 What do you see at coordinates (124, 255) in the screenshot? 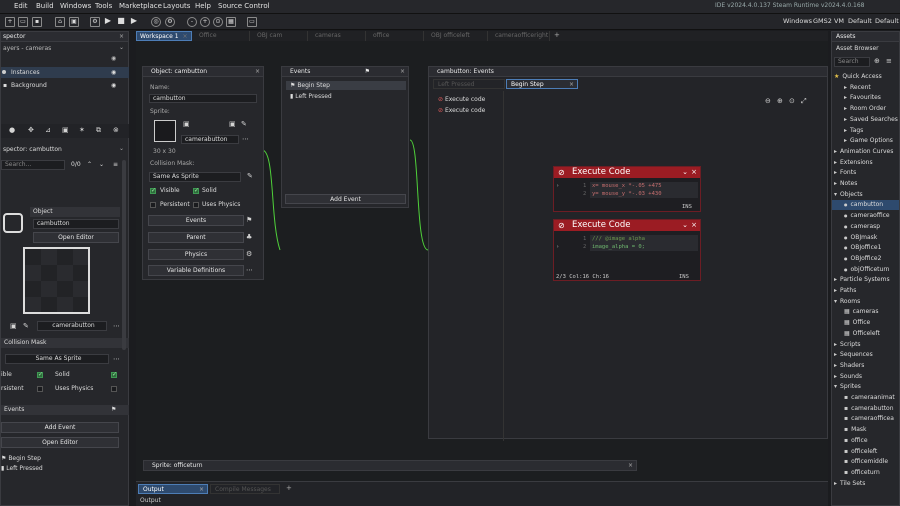
I see `inspector-scrollbar` at bounding box center [124, 255].